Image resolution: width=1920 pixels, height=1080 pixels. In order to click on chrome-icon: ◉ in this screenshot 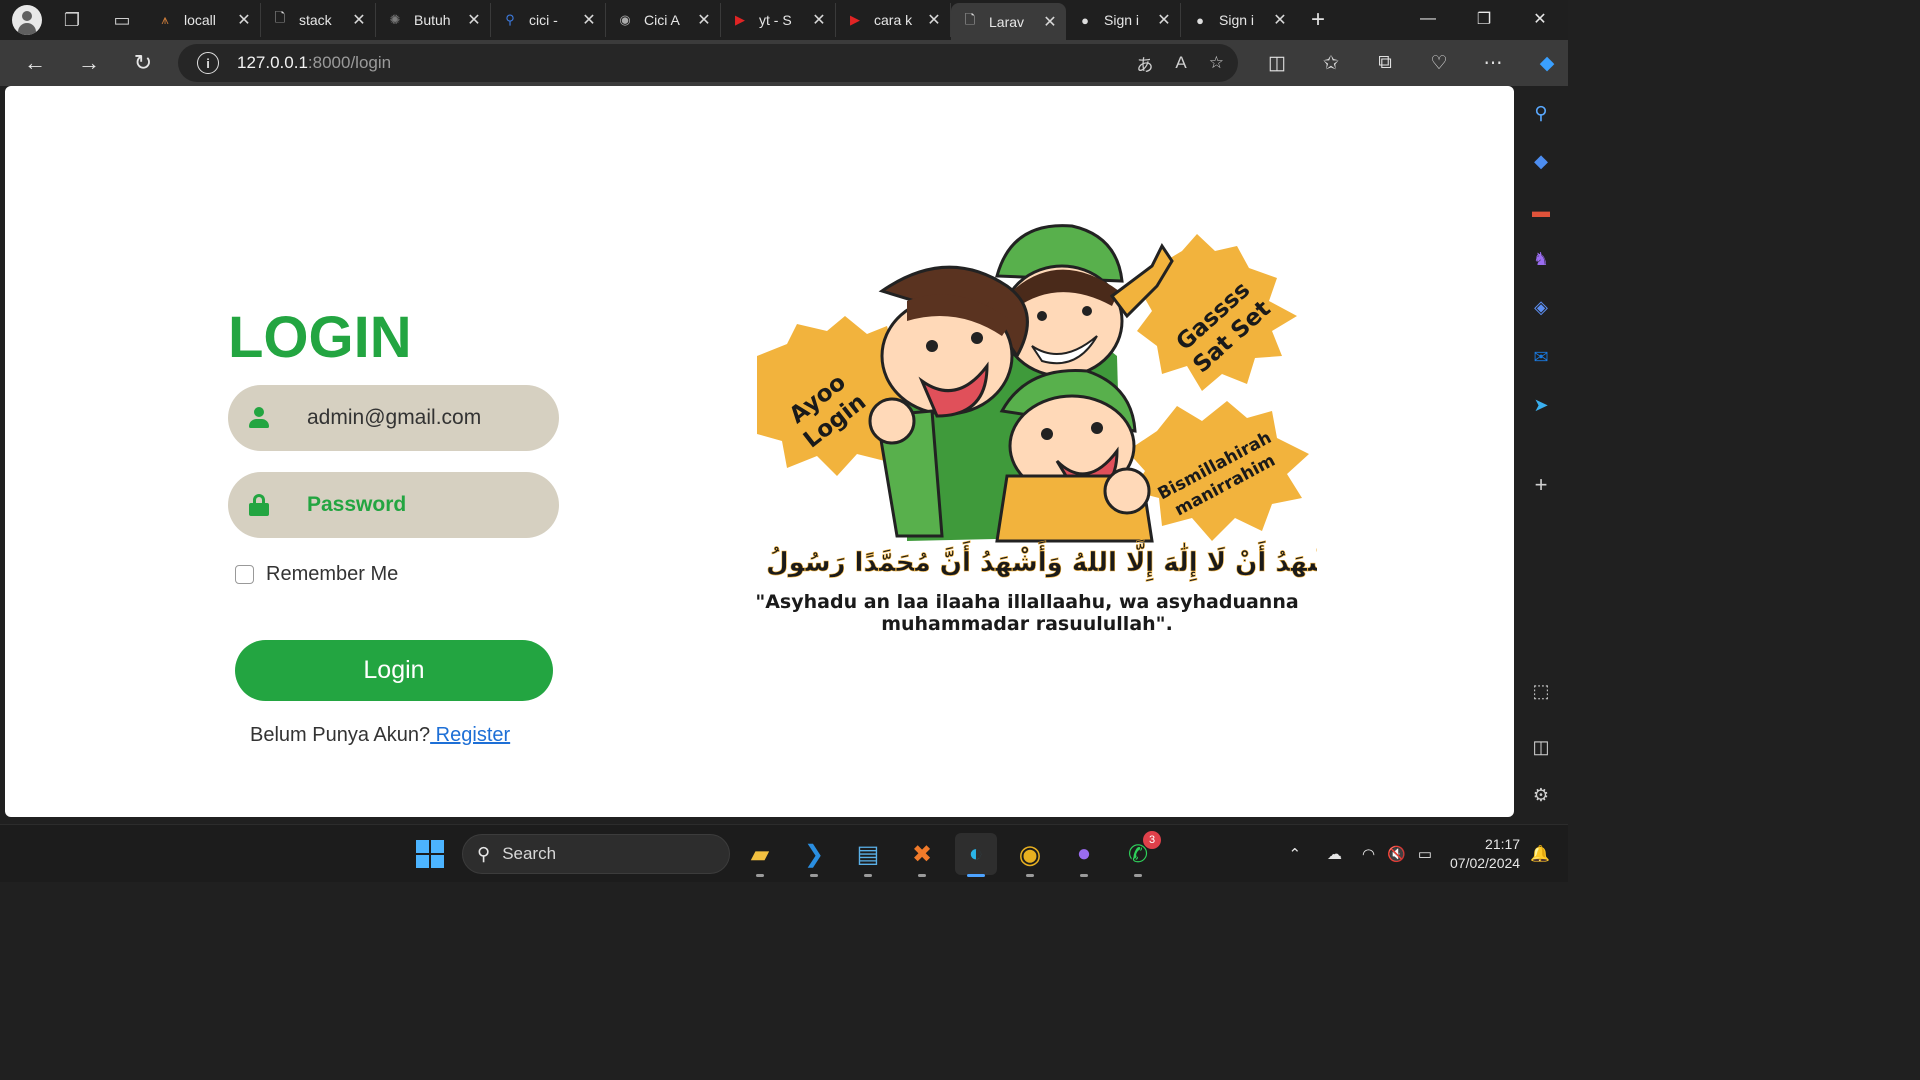, I will do `click(1030, 855)`.